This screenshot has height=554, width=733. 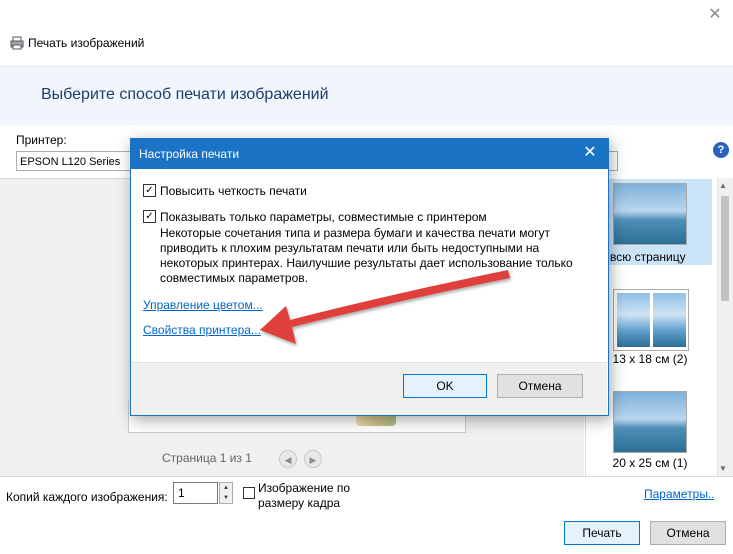 What do you see at coordinates (288, 459) in the screenshot?
I see `prev-page-button: ◀` at bounding box center [288, 459].